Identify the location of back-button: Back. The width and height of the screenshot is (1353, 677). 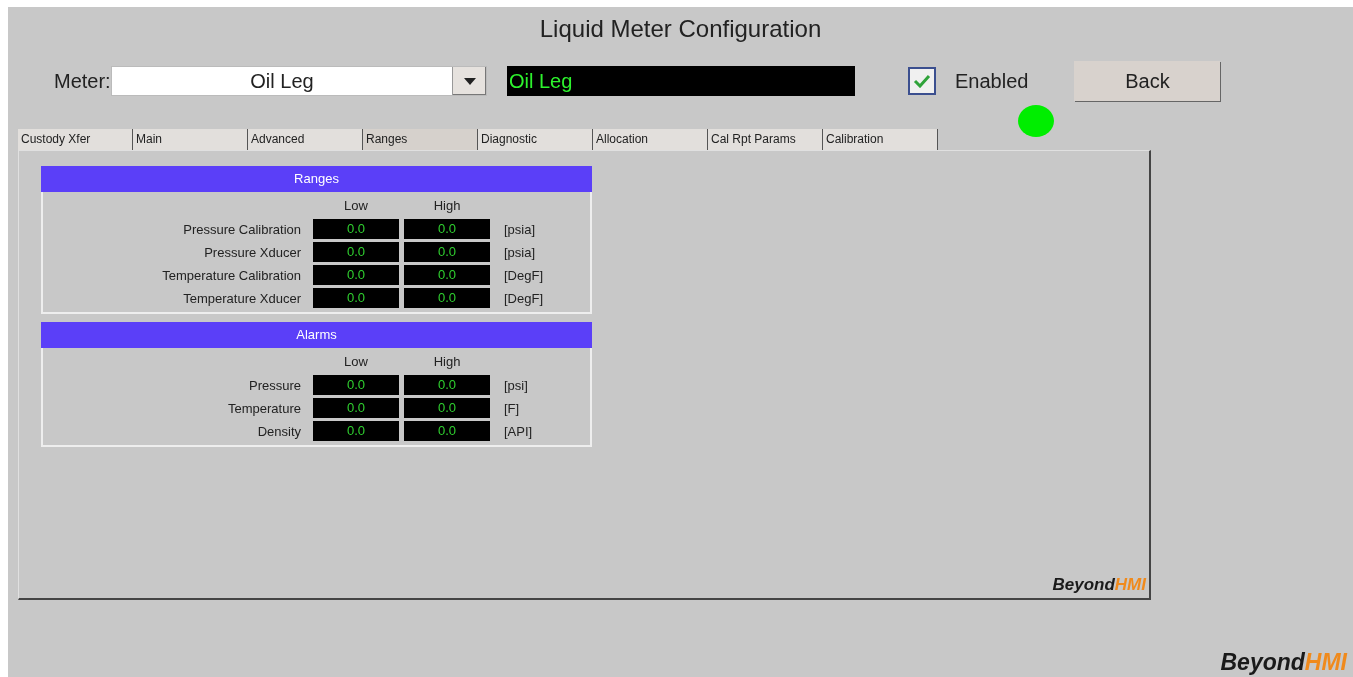
(1147, 81).